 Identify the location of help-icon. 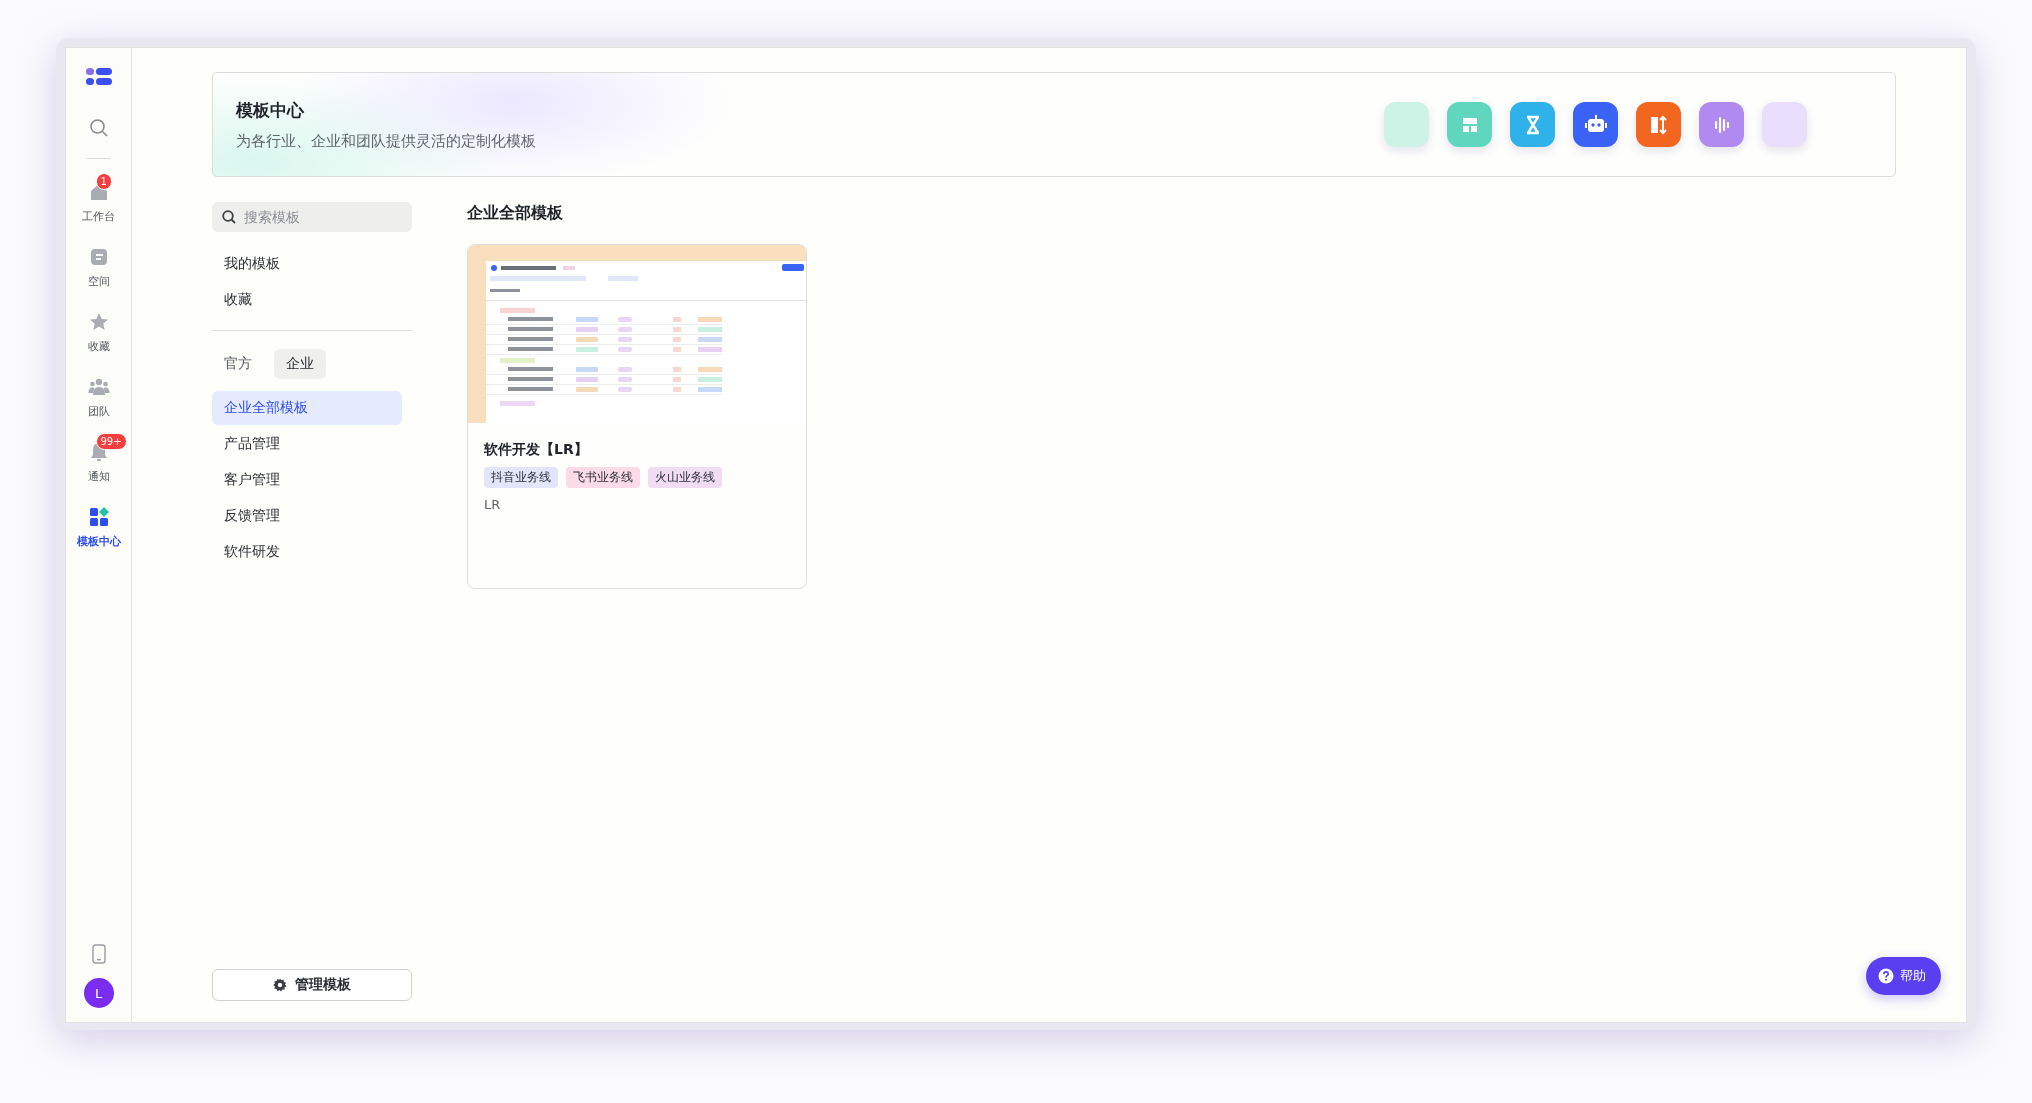
(1886, 976).